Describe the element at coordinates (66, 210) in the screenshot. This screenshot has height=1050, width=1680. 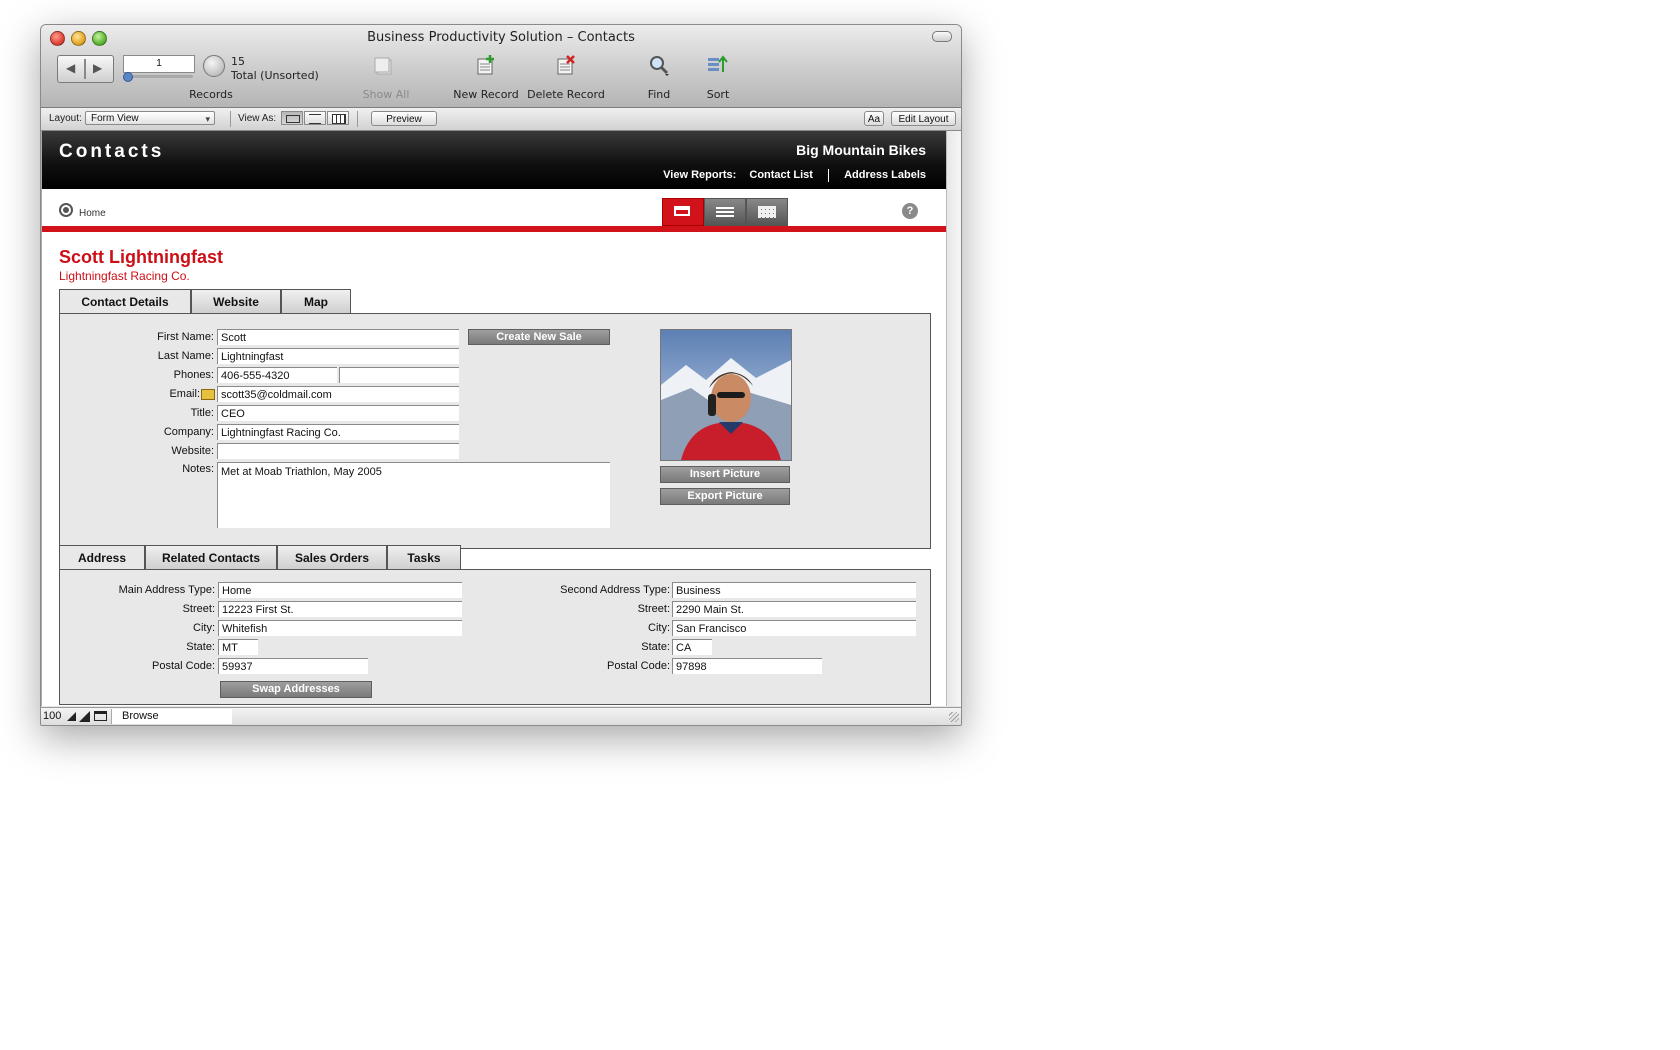
I see `home-icon` at that location.